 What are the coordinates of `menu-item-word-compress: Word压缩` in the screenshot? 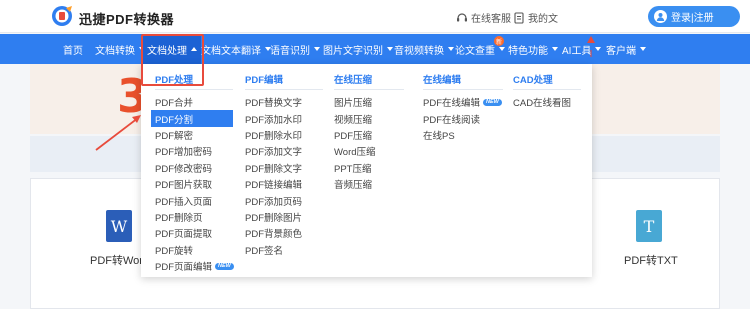 It's located at (369, 151).